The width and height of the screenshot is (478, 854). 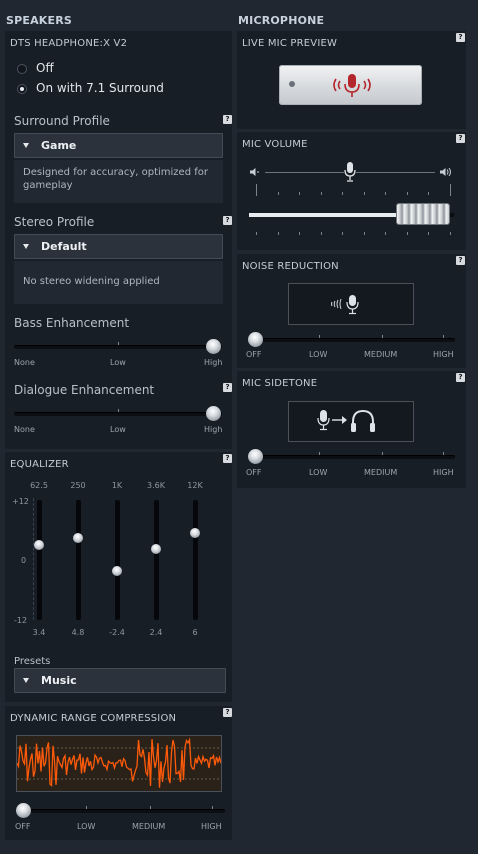 What do you see at coordinates (195, 485) in the screenshot?
I see `eq-band-frequency: 12K` at bounding box center [195, 485].